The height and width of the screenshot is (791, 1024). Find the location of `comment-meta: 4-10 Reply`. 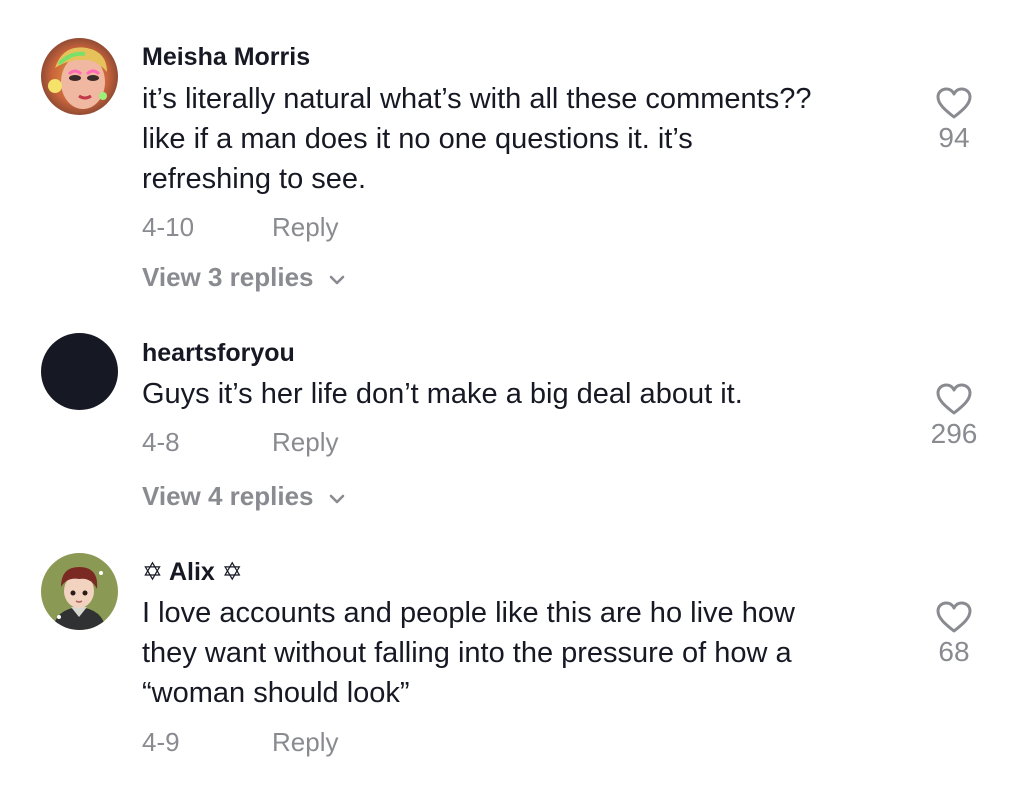

comment-meta: 4-10 Reply is located at coordinates (240, 227).